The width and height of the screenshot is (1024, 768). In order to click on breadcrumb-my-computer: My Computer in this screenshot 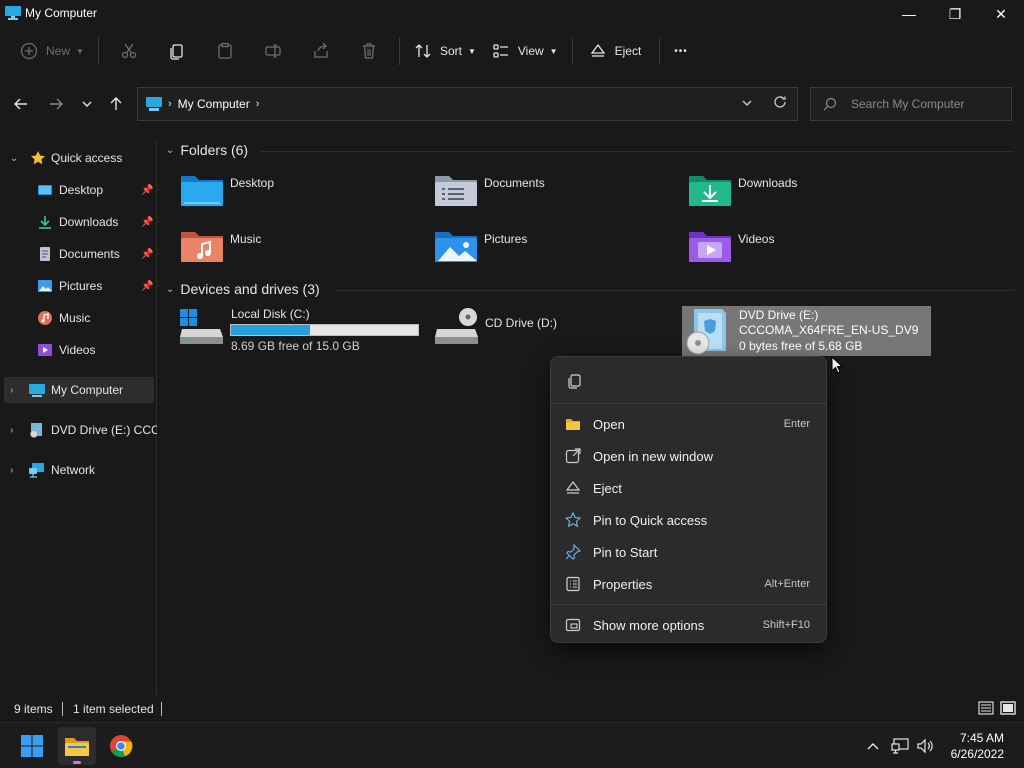, I will do `click(214, 104)`.